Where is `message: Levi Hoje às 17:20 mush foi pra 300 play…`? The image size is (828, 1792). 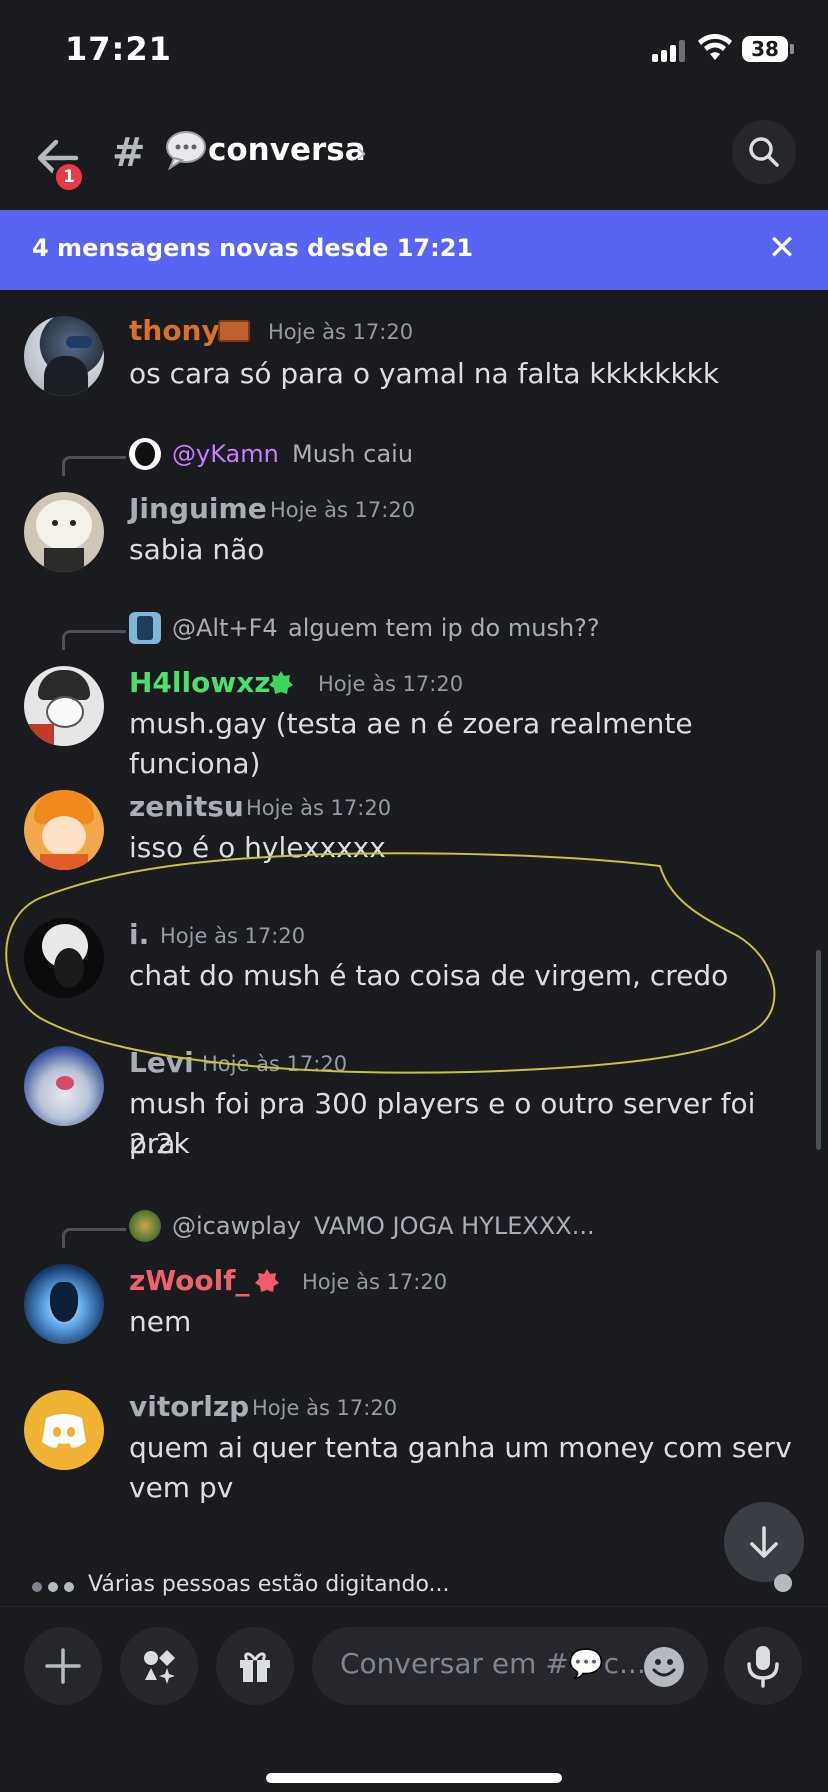 message: Levi Hoje às 17:20 mush foi pra 300 play… is located at coordinates (414, 1111).